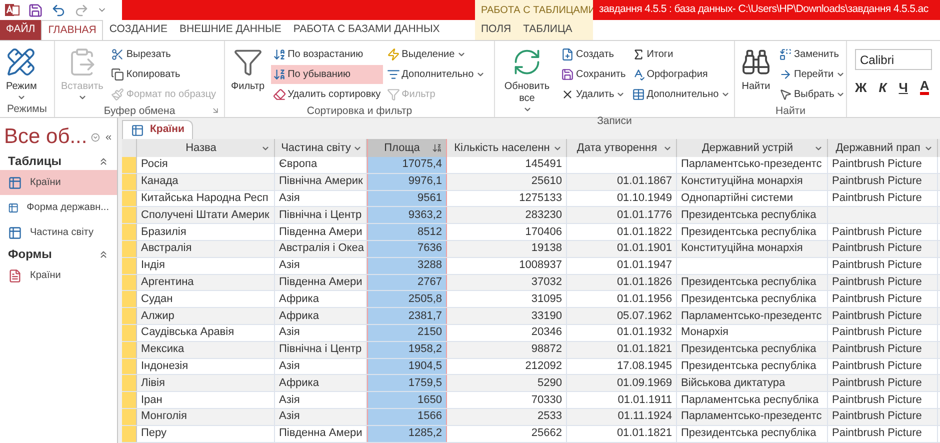  Describe the element at coordinates (550, 416) in the screenshot. I see `table-cell: 2533` at that location.